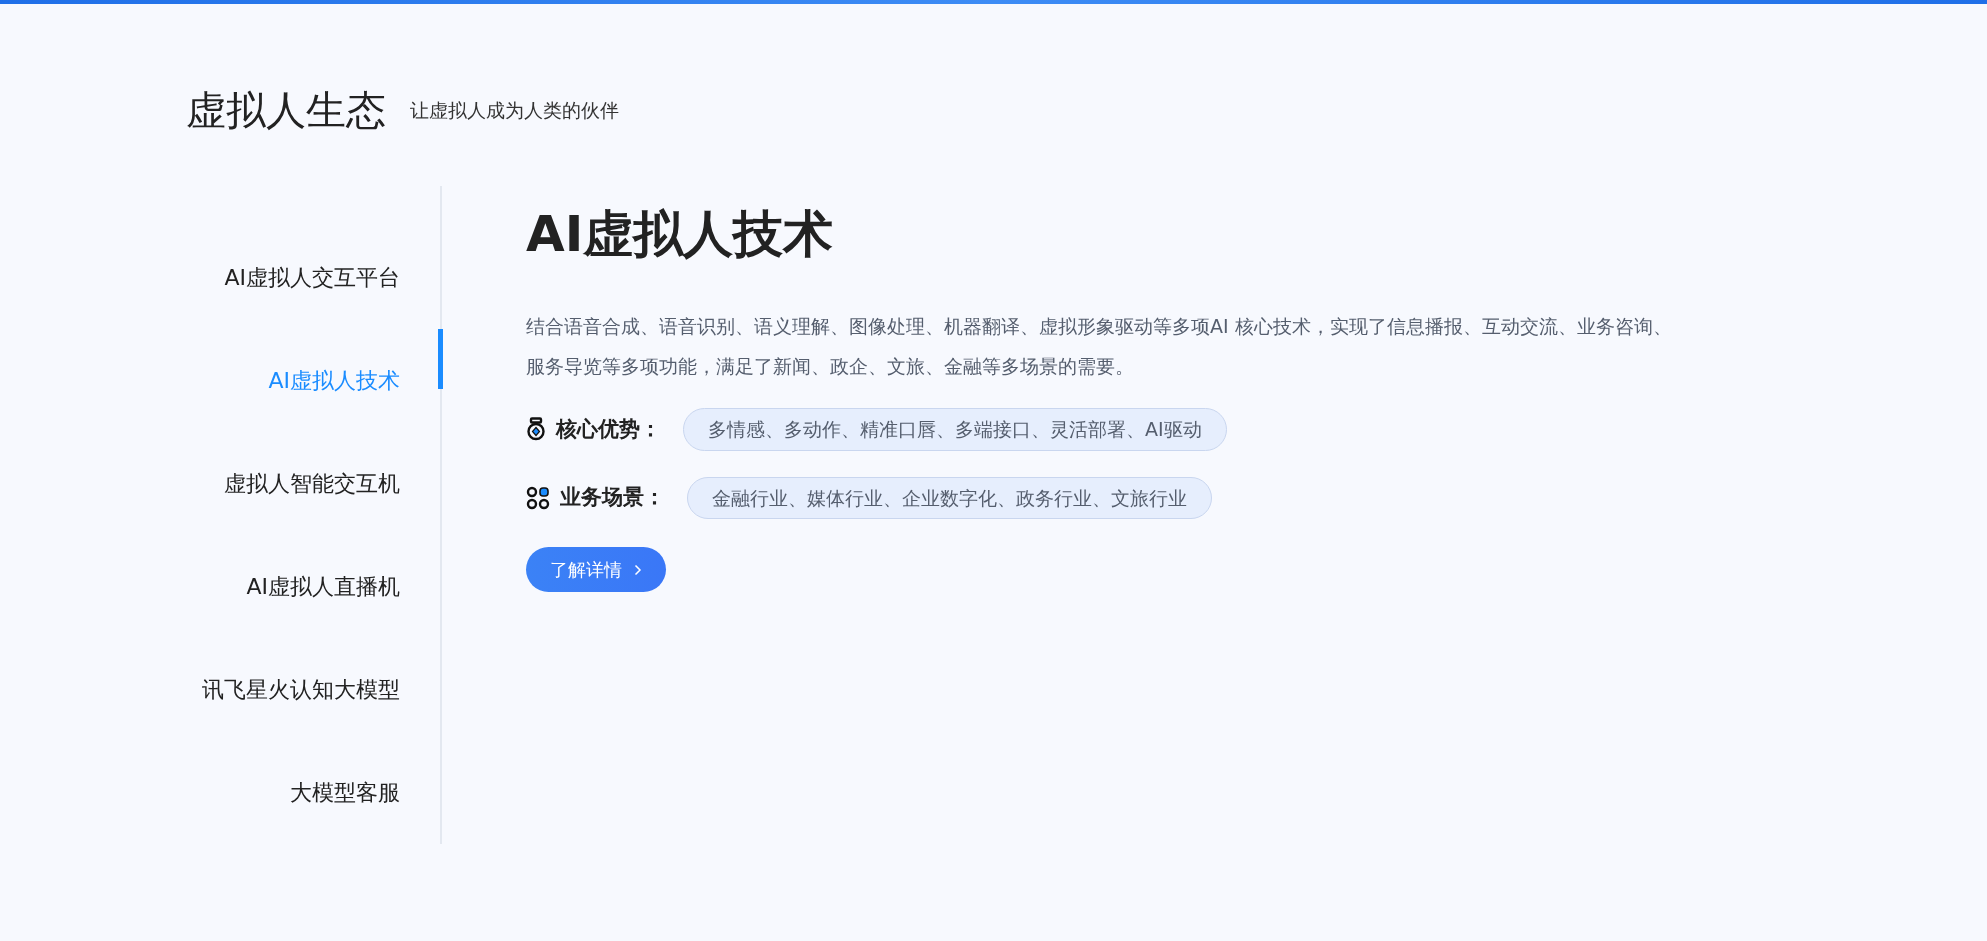 This screenshot has height=941, width=1987. What do you see at coordinates (538, 497) in the screenshot?
I see `apps-grid-icon` at bounding box center [538, 497].